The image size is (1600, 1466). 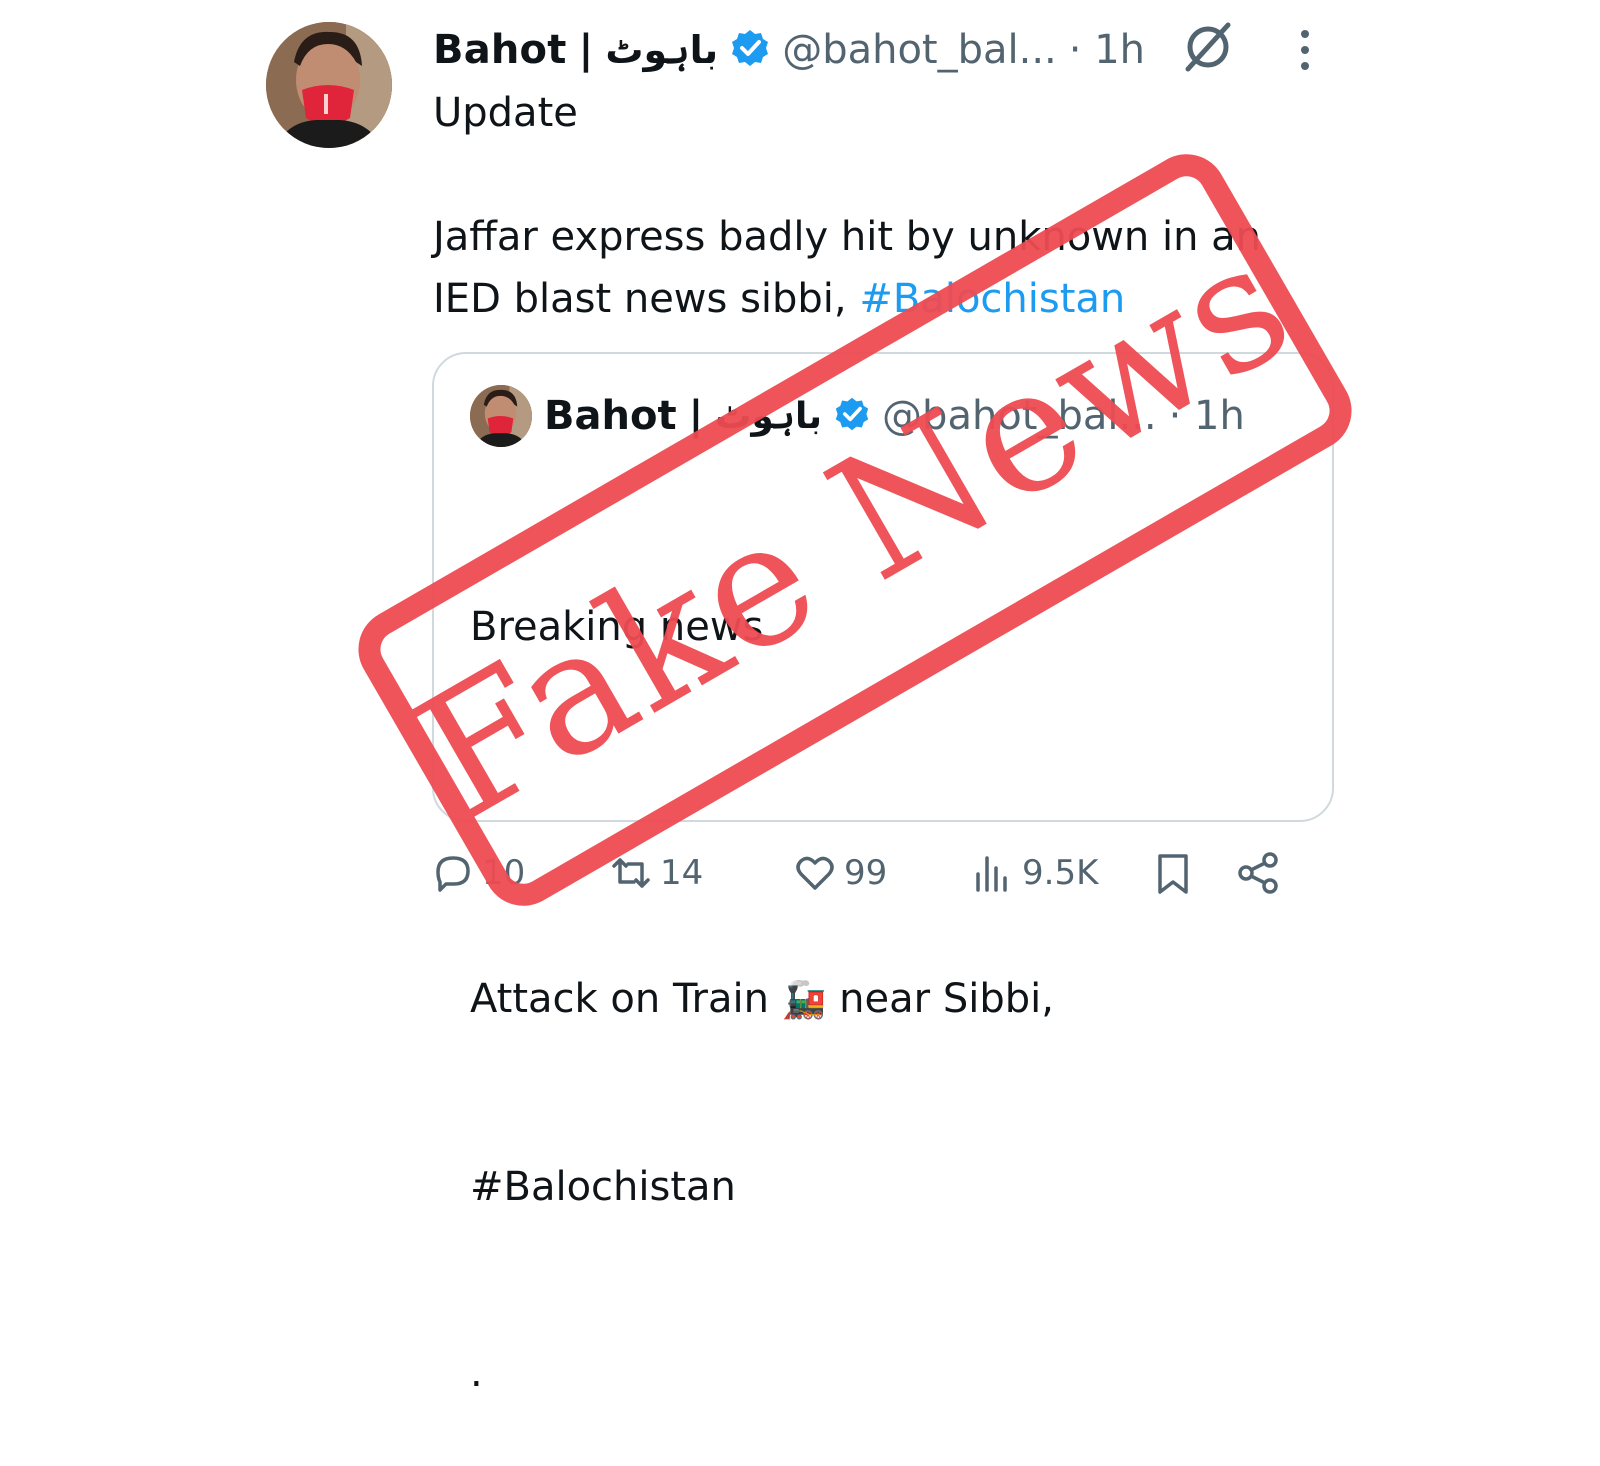 What do you see at coordinates (505, 113) in the screenshot?
I see `tweet-line-1: Update` at bounding box center [505, 113].